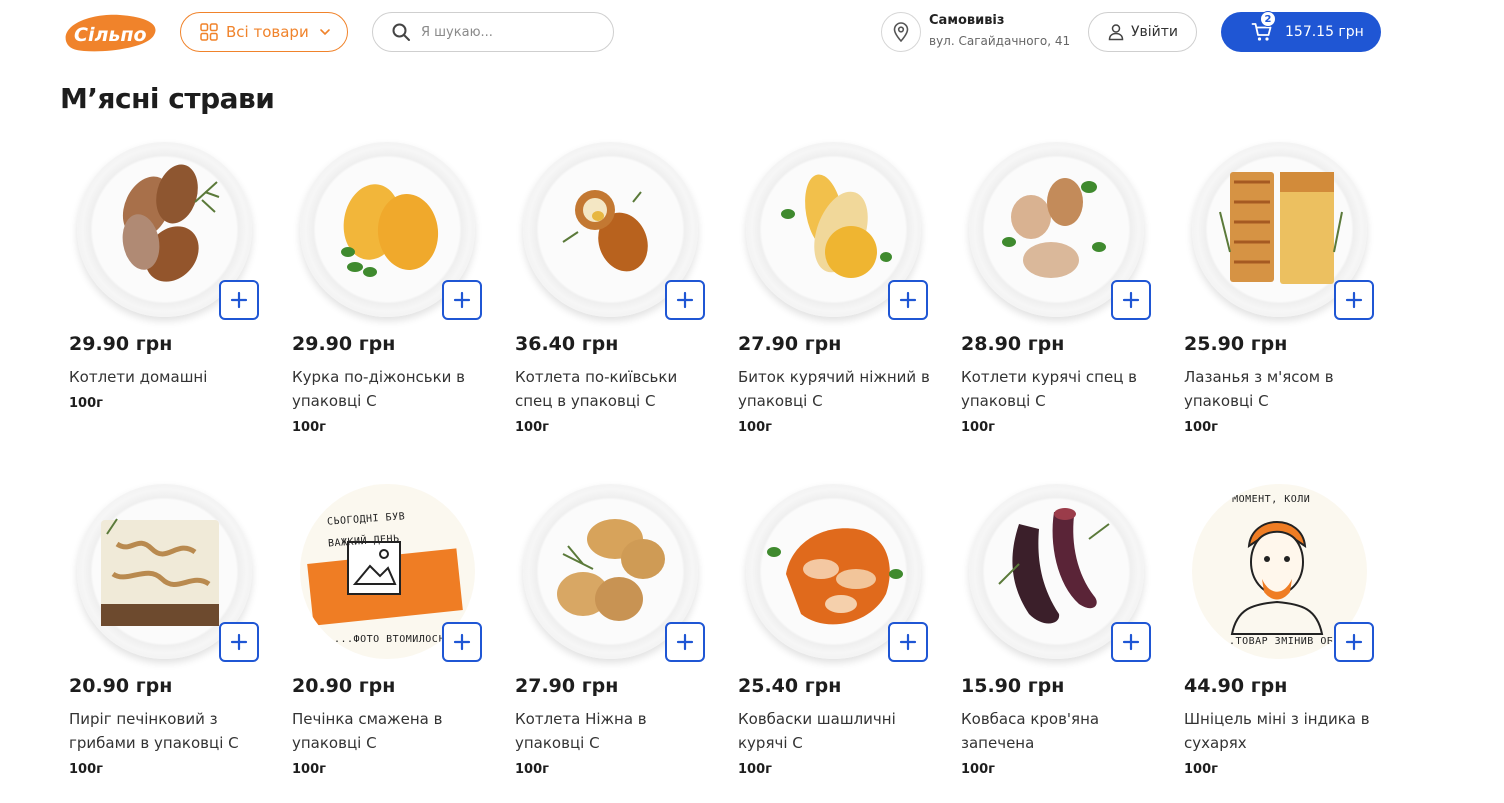  Describe the element at coordinates (615, 731) in the screenshot. I see `product-name: Котлета Ніжна в упаковці С` at that location.